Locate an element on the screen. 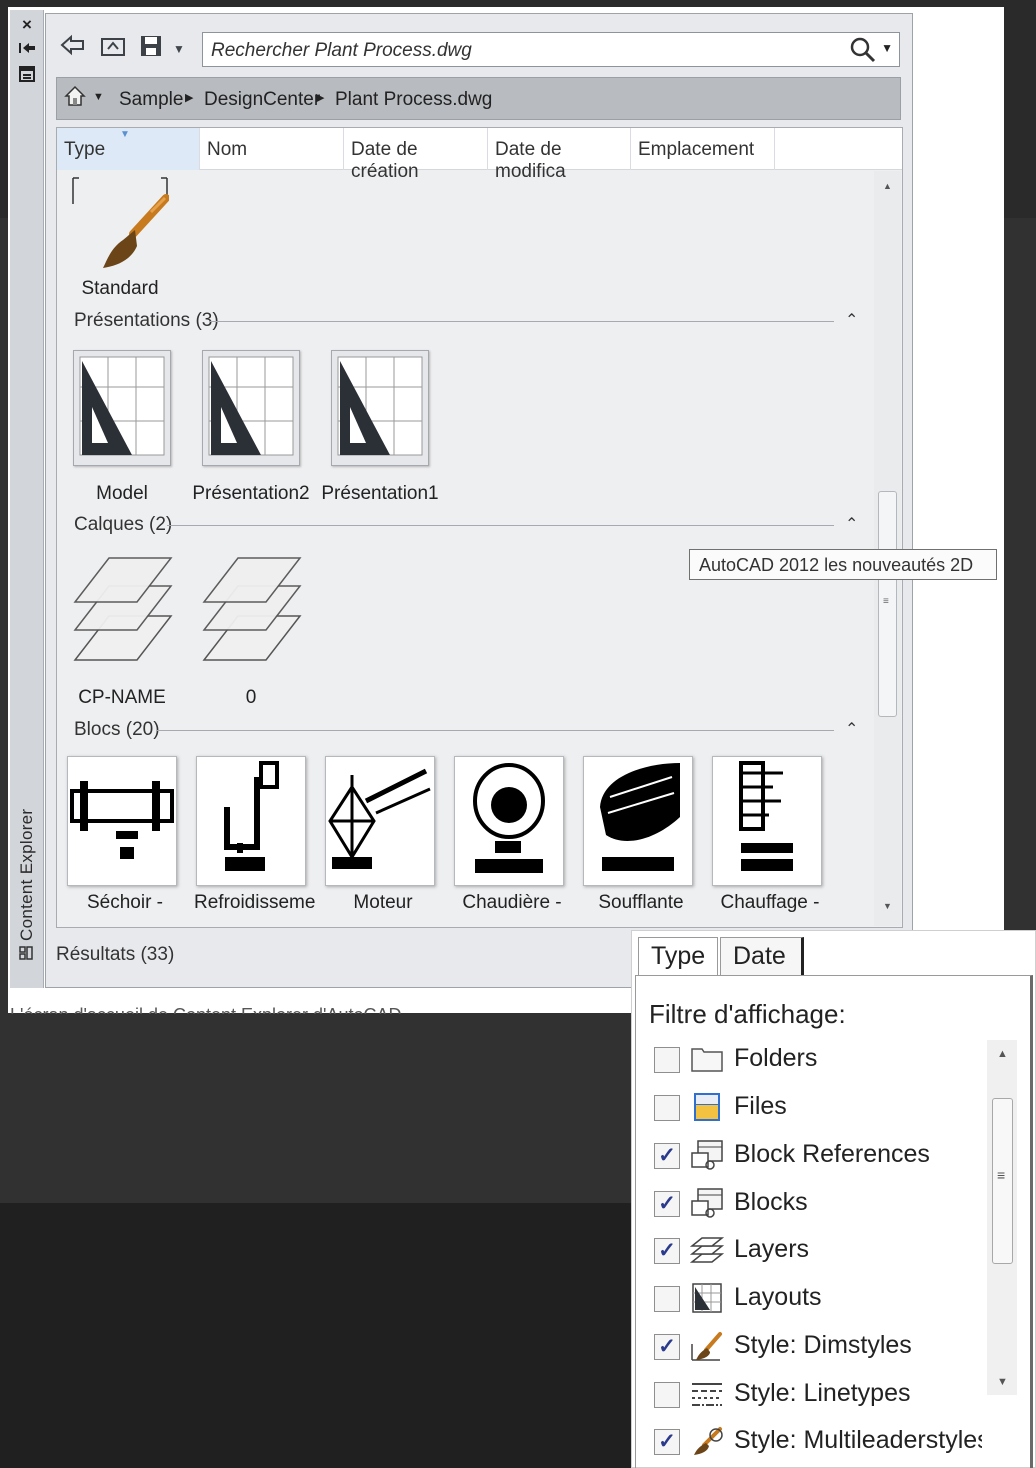 This screenshot has width=1036, height=1468. section-title-blocks: Blocs (20) is located at coordinates (117, 729).